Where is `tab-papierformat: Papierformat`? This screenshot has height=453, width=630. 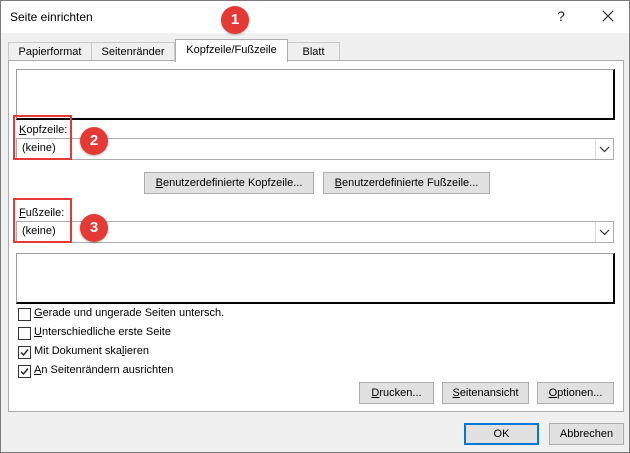
tab-papierformat: Papierformat is located at coordinates (50, 51).